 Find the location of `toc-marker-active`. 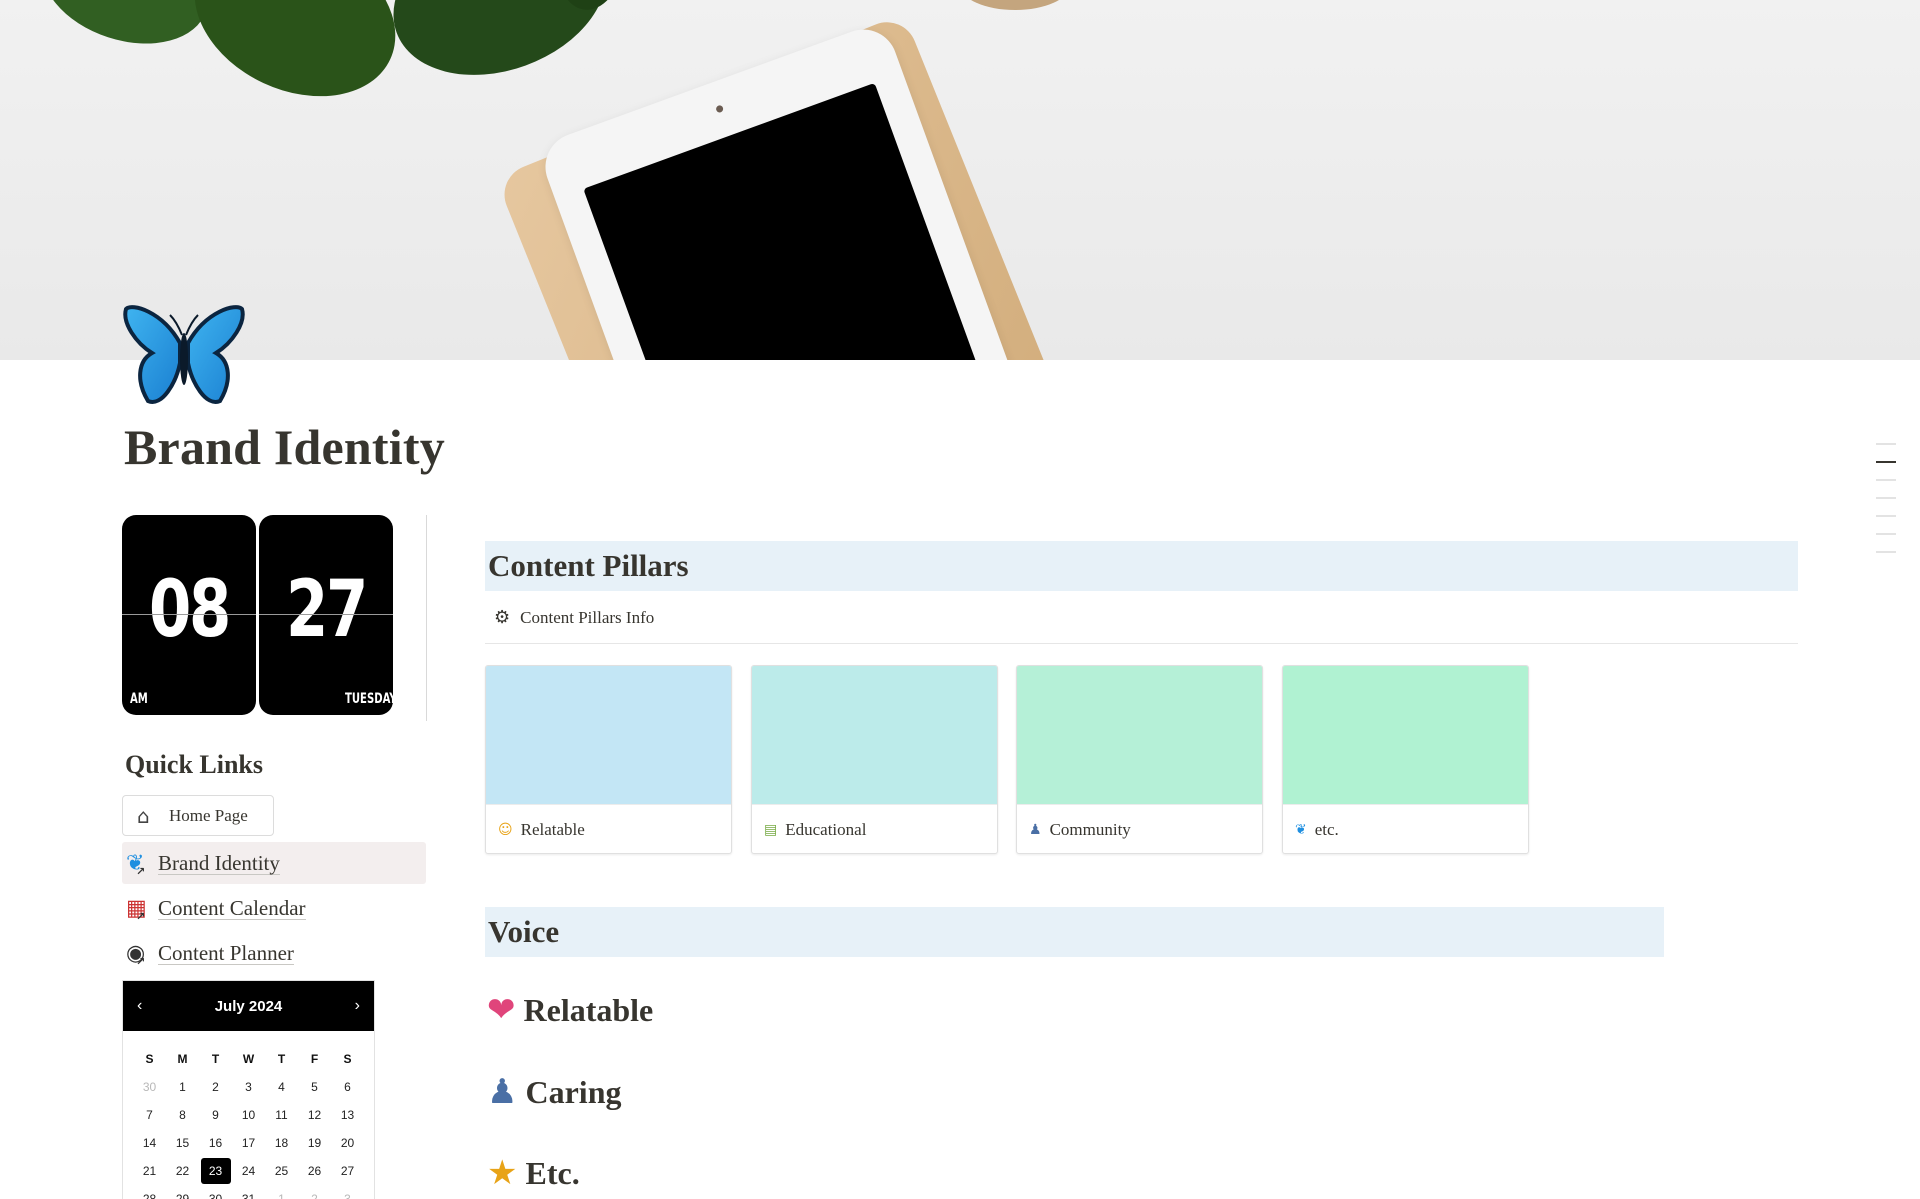

toc-marker-active is located at coordinates (1886, 462).